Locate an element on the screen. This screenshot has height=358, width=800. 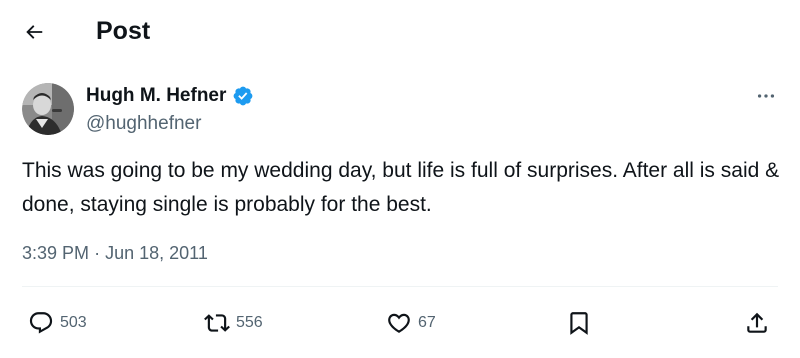
share-icon is located at coordinates (757, 323).